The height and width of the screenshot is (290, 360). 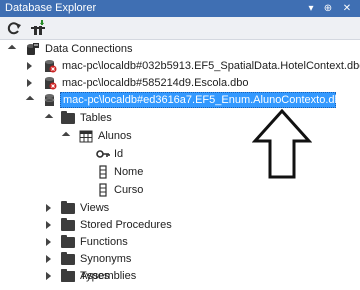 What do you see at coordinates (96, 118) in the screenshot?
I see `tree-node-label: Tables` at bounding box center [96, 118].